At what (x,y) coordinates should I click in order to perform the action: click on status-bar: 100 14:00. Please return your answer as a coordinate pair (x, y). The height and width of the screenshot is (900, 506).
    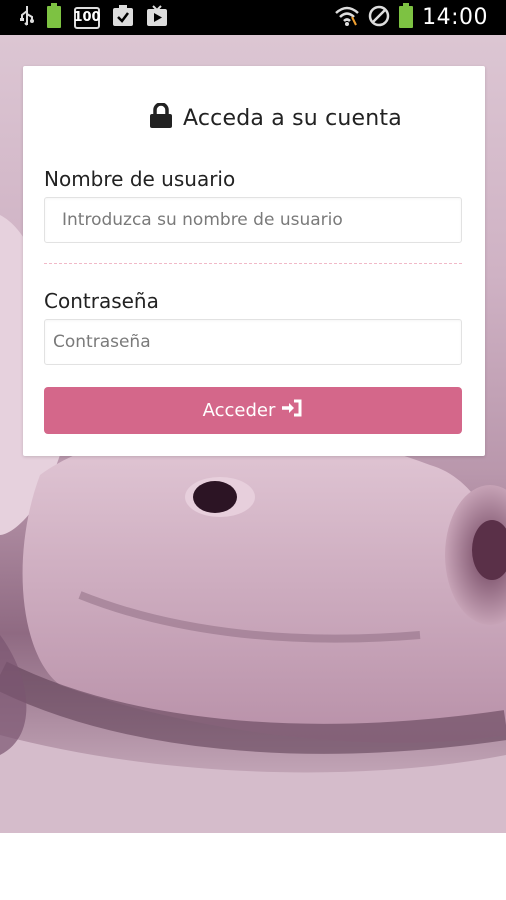
    Looking at the image, I should click on (253, 17).